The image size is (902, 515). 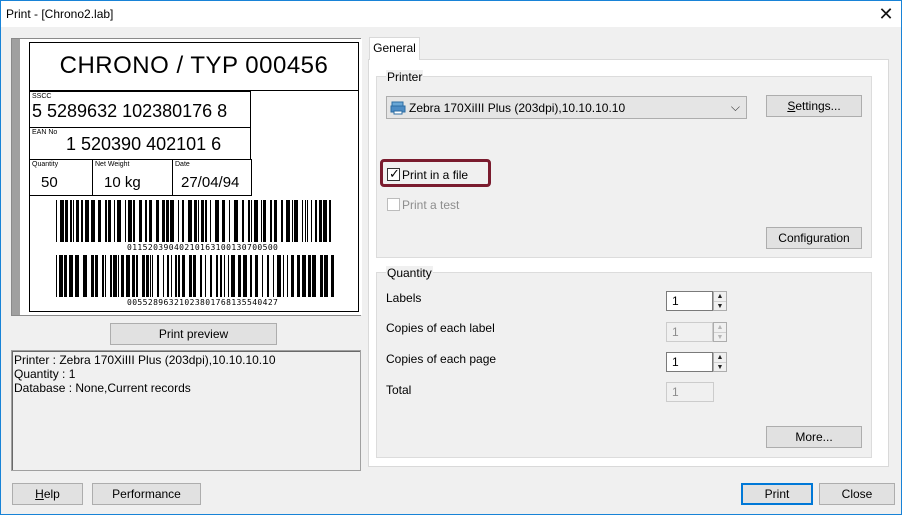 I want to click on barcode-1-text: 01152039040210163100130700500, so click(x=203, y=247).